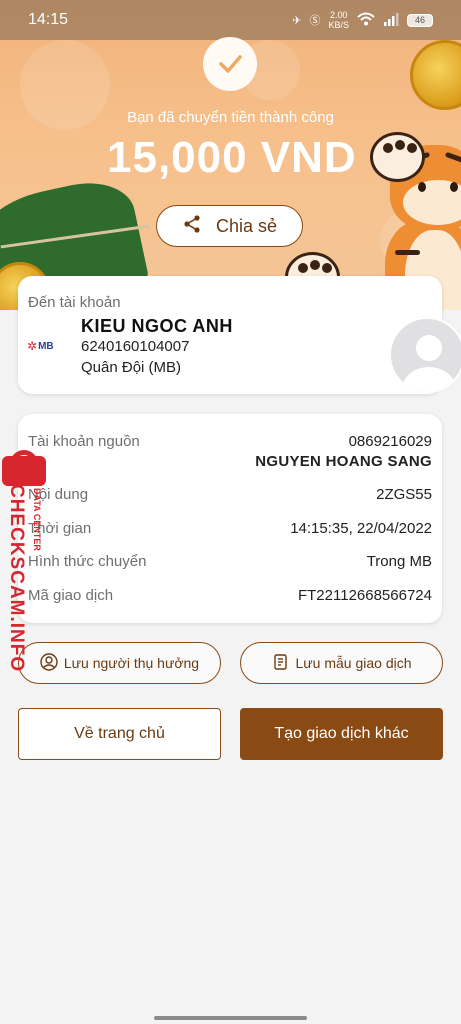 The width and height of the screenshot is (461, 1024). What do you see at coordinates (157, 326) in the screenshot?
I see `beneficiary-name: KIEU NGOC ANH` at bounding box center [157, 326].